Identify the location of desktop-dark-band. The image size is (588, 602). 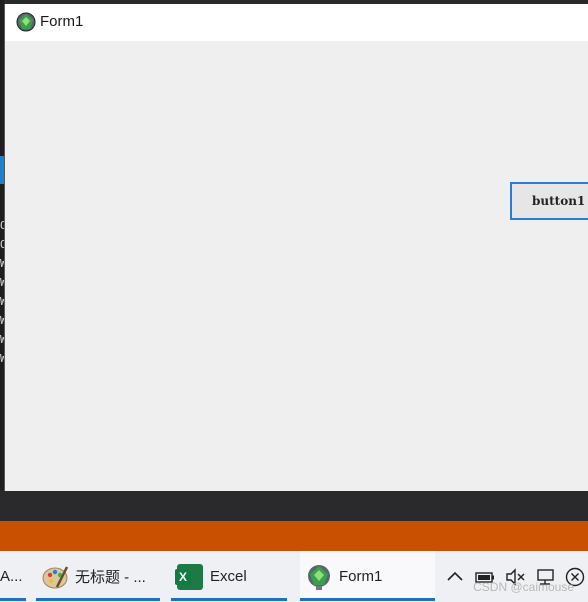
(294, 506).